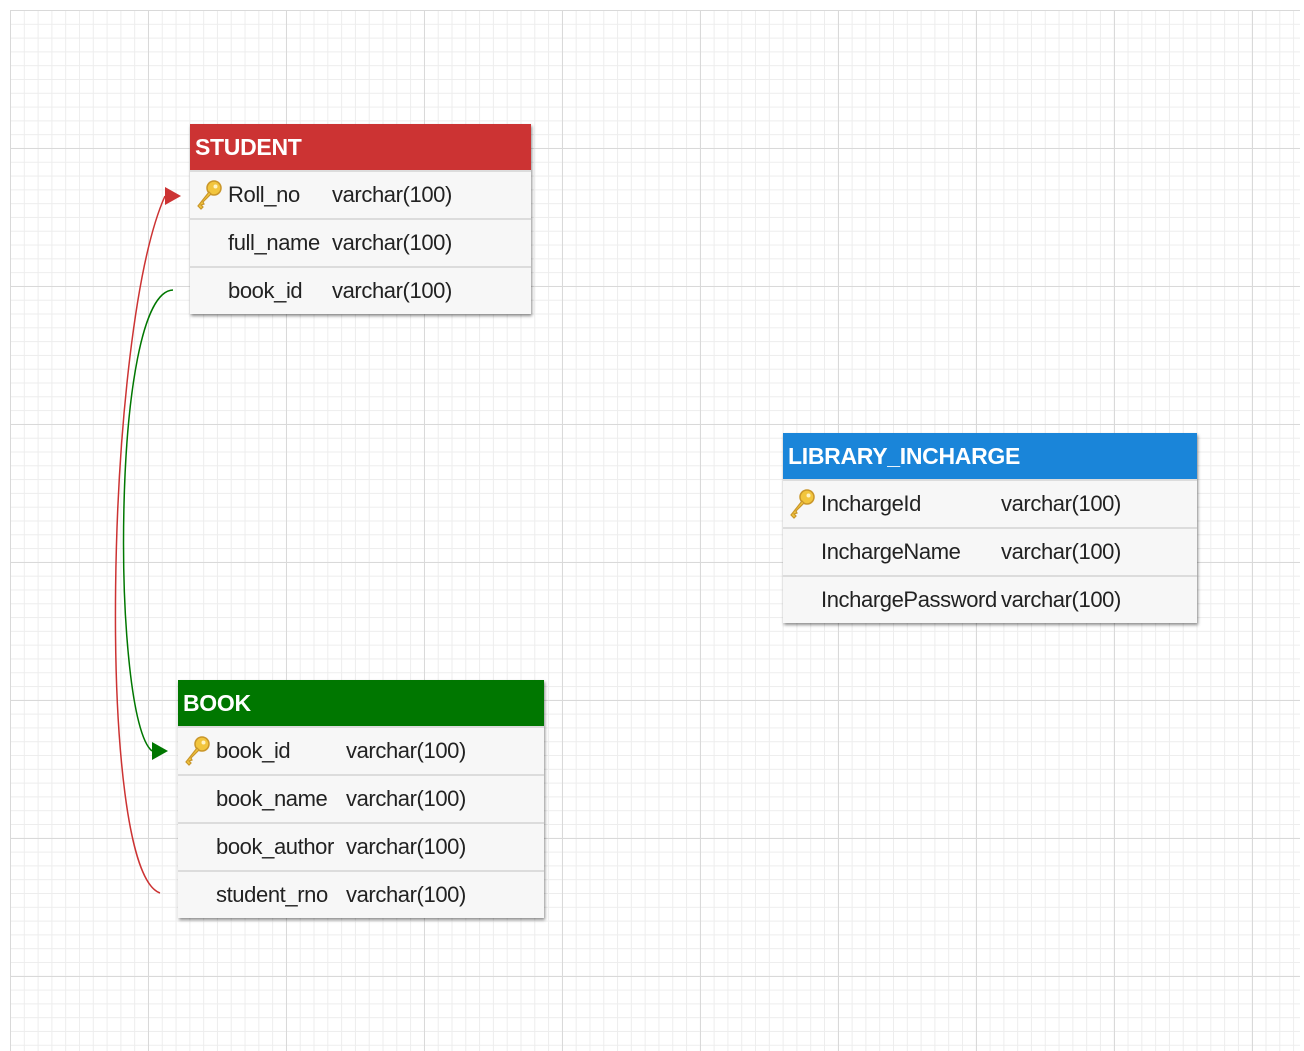 Image resolution: width=1304 pixels, height=1051 pixels. Describe the element at coordinates (272, 894) in the screenshot. I see `field-name: student_rno` at that location.